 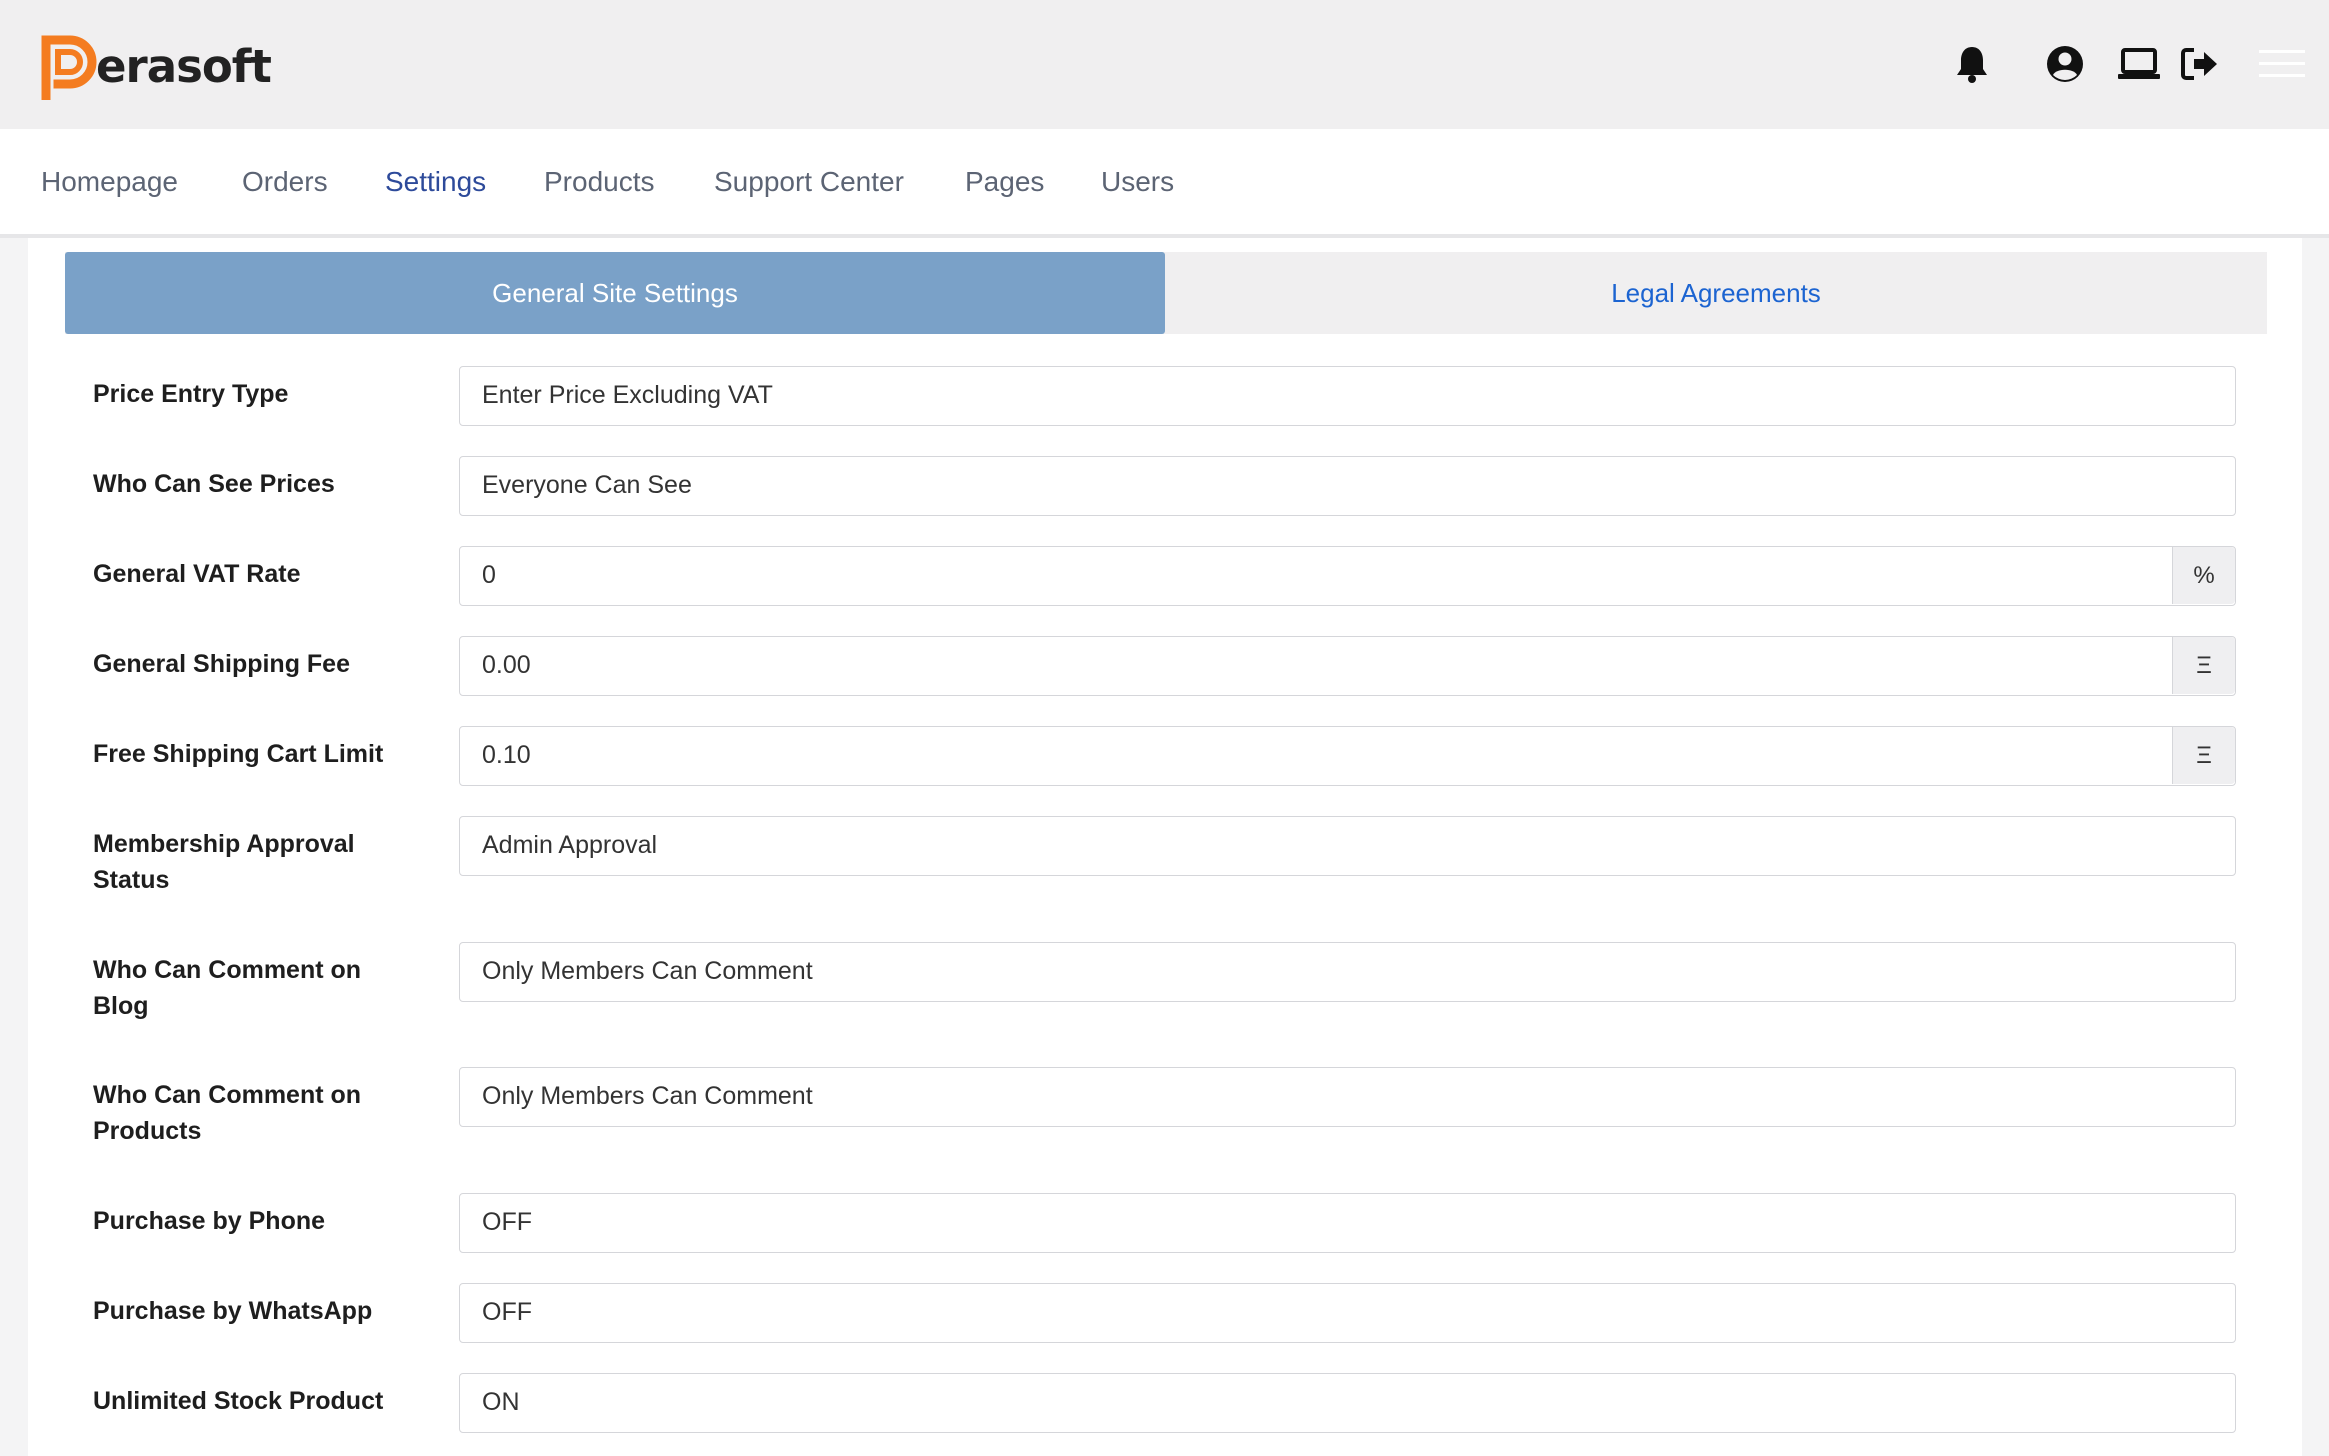 What do you see at coordinates (2200, 64) in the screenshot?
I see `logout-icon` at bounding box center [2200, 64].